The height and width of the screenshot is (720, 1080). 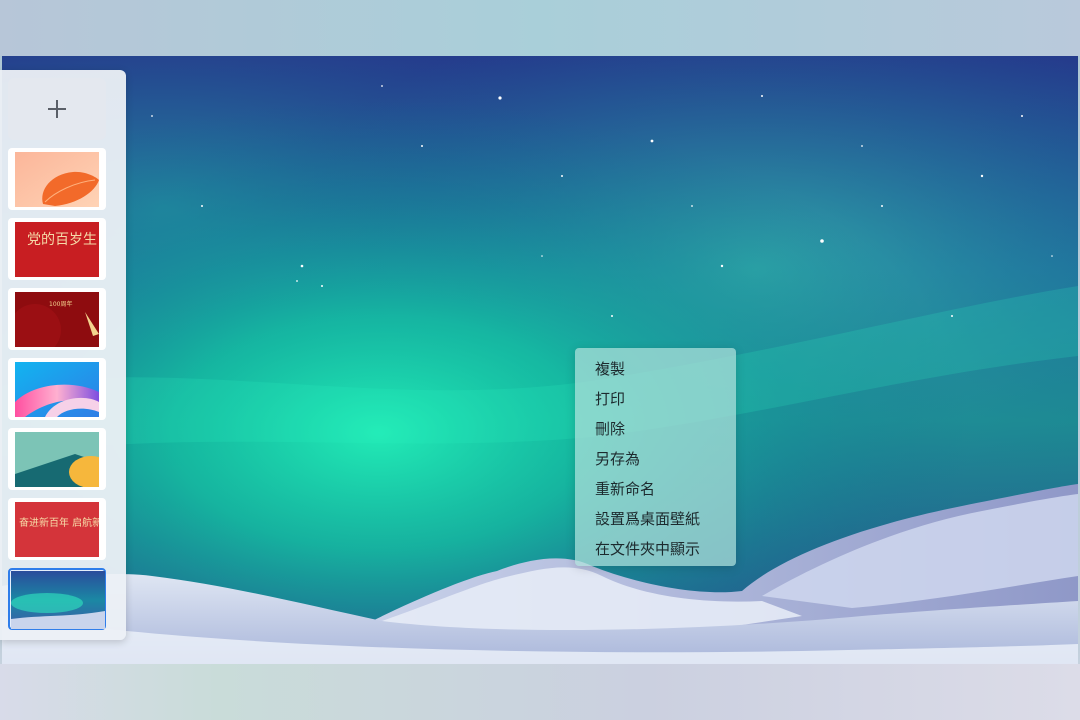 I want to click on thumbnail-text: 奋进新百年 启航新征程, so click(x=59, y=522).